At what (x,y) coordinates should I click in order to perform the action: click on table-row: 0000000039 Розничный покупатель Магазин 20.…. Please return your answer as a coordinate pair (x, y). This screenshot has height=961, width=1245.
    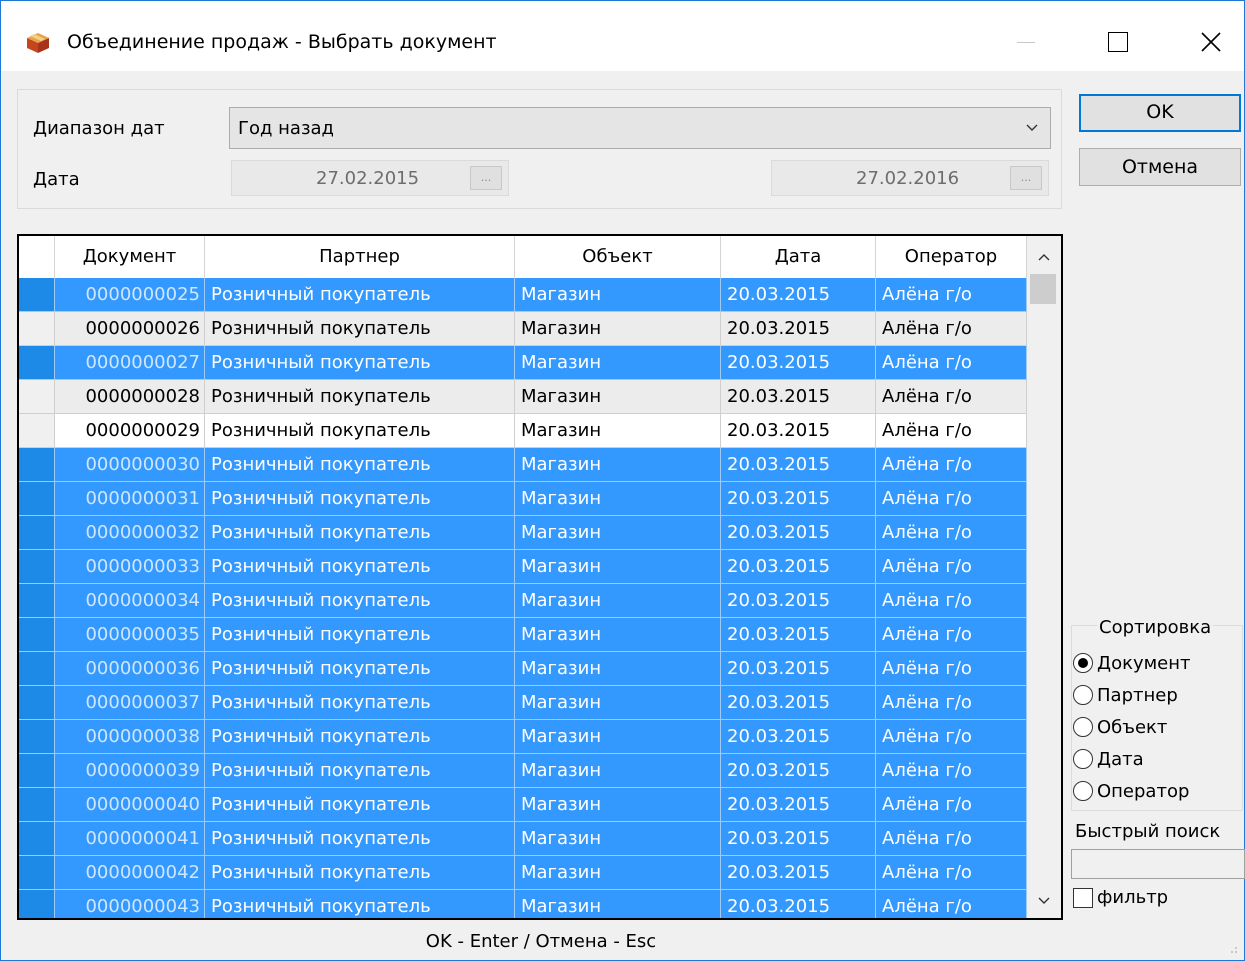
    Looking at the image, I should click on (523, 771).